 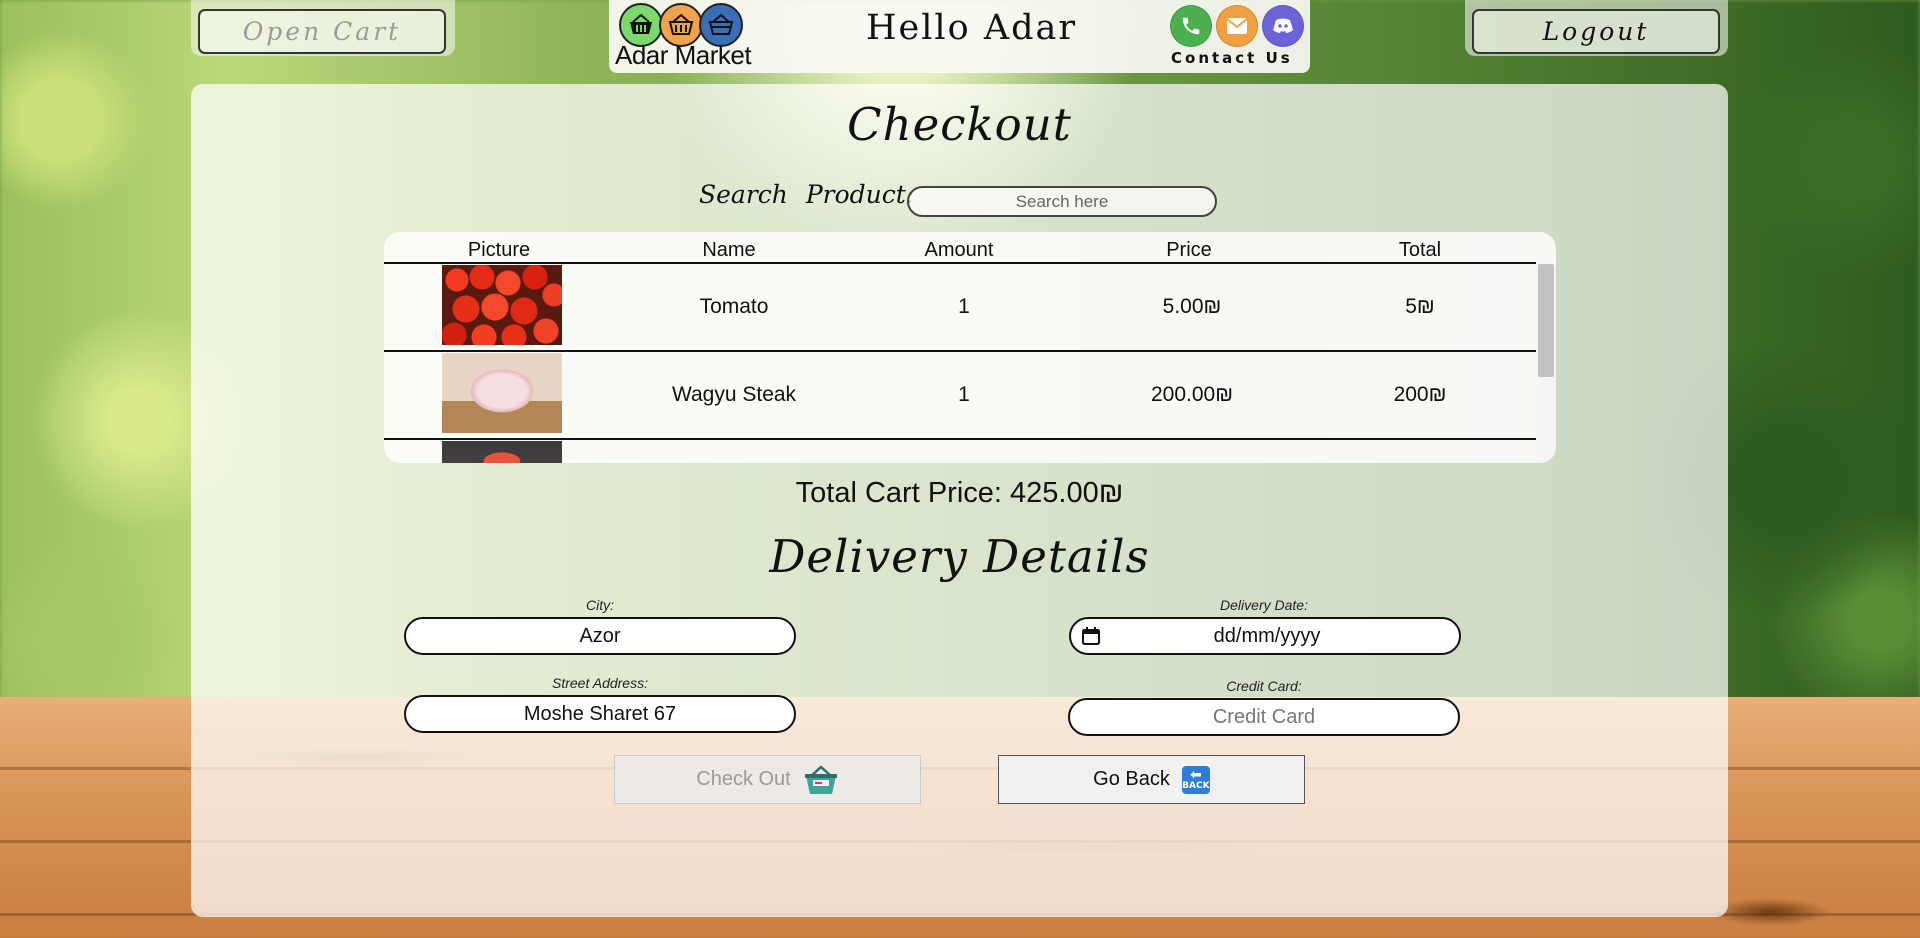 What do you see at coordinates (1189, 250) in the screenshot?
I see `column-header-price: Price` at bounding box center [1189, 250].